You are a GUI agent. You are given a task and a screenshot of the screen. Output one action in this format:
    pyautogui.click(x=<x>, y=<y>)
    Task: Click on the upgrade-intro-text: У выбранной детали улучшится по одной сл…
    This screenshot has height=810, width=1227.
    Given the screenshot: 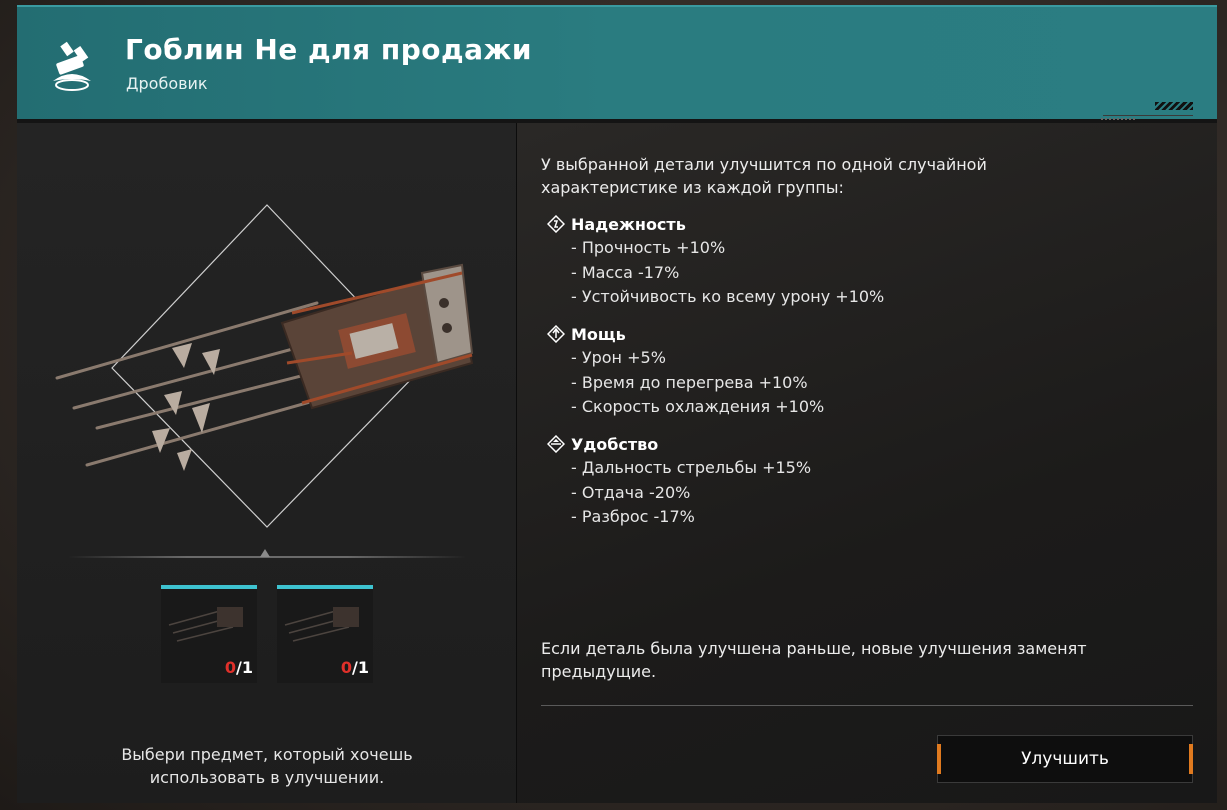 What is the action you would take?
    pyautogui.click(x=764, y=176)
    